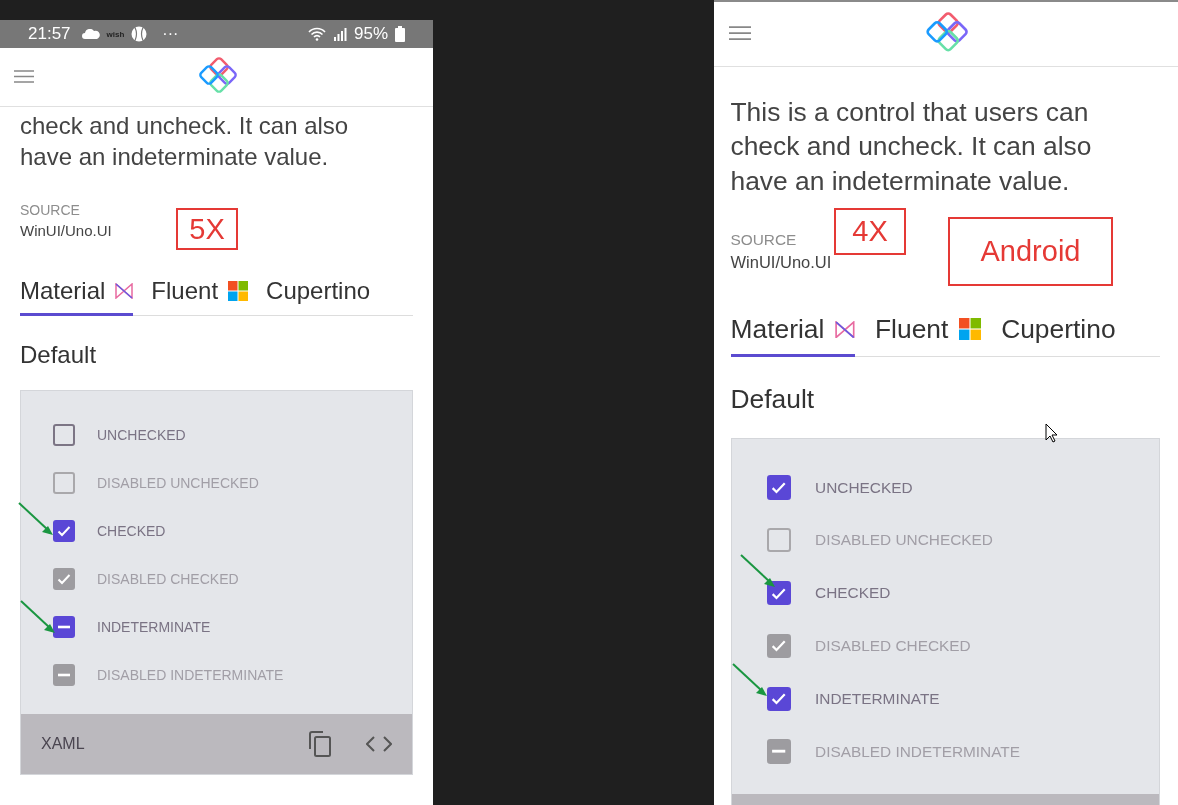 The width and height of the screenshot is (1178, 805). What do you see at coordinates (370, 34) in the screenshot?
I see `battery-level: 95%` at bounding box center [370, 34].